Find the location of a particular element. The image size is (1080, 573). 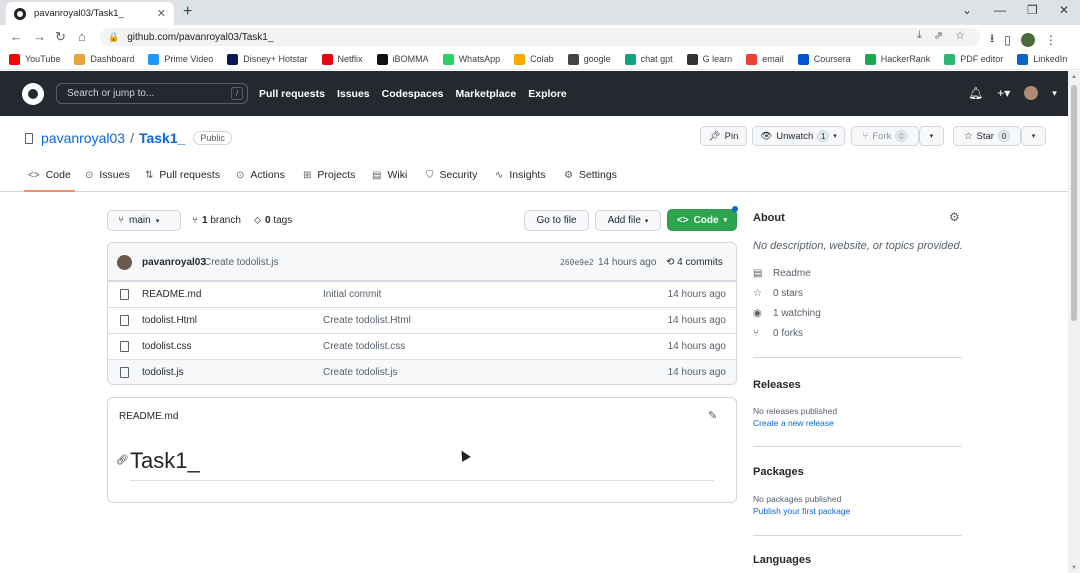

pull-request-icon: ⇅ is located at coordinates (149, 175).